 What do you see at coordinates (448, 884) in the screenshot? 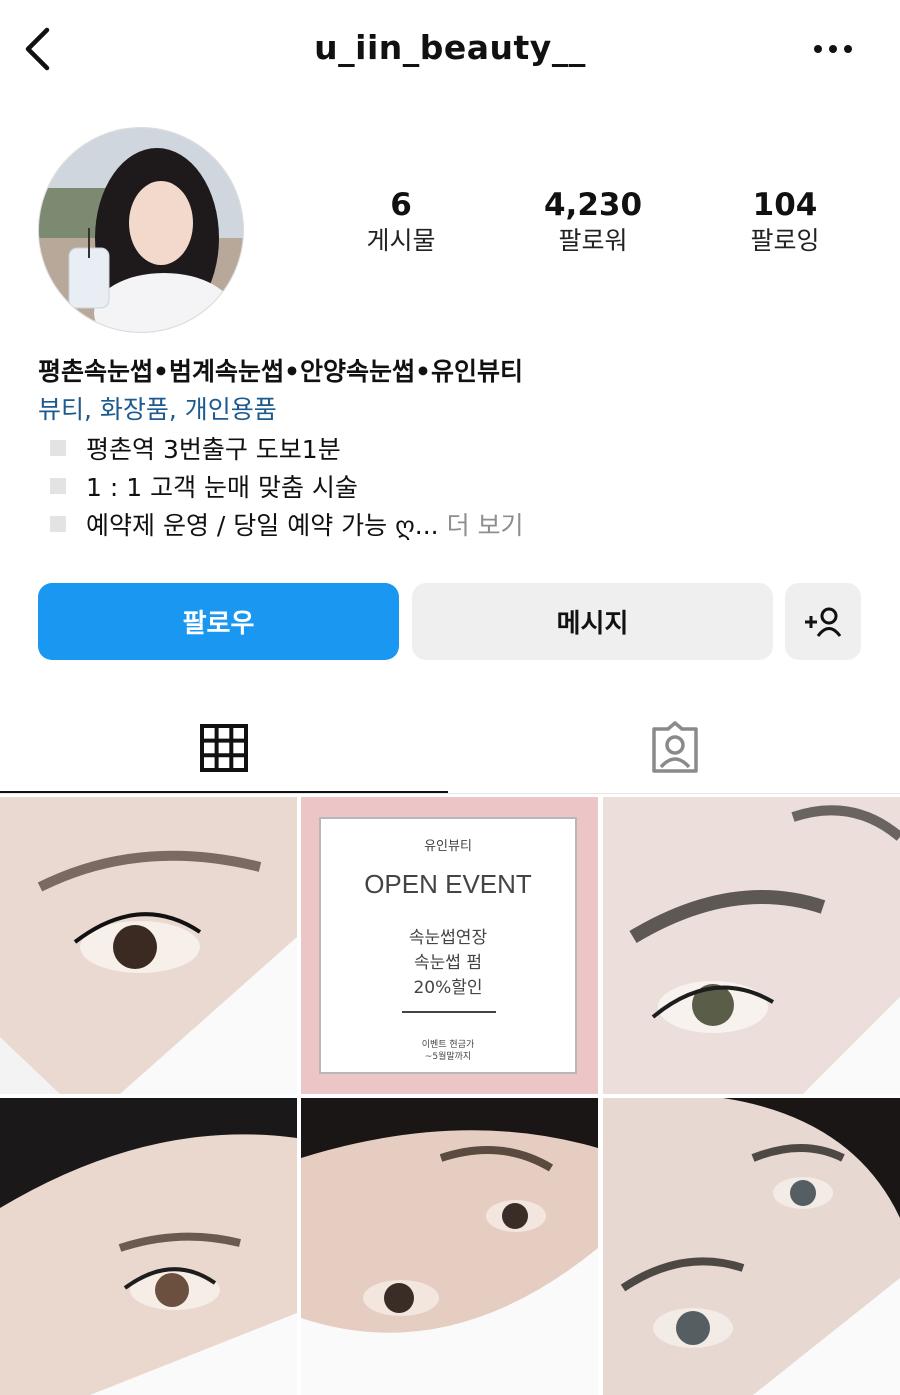
I see `event-headline: OPEN EVENT` at bounding box center [448, 884].